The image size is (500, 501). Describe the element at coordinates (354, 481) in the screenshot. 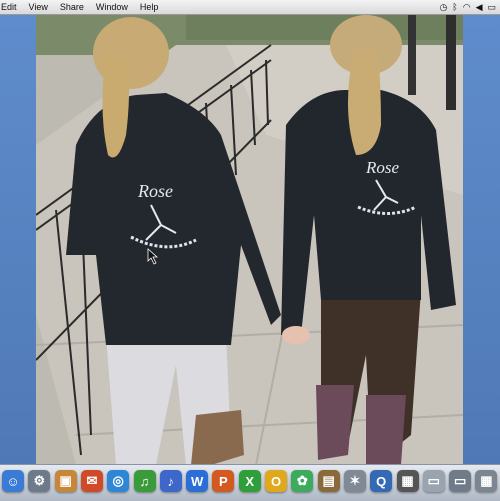

I see `starfish-icon: ✶` at that location.